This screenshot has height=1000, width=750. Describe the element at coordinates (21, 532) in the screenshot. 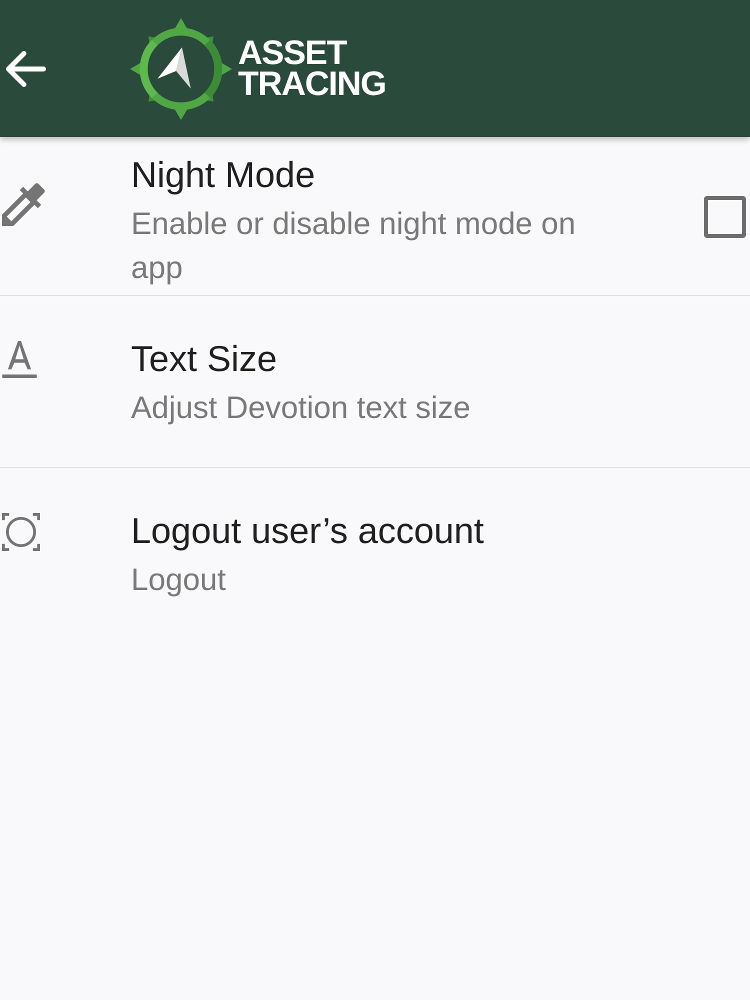

I see `circle-in-frame-icon` at that location.